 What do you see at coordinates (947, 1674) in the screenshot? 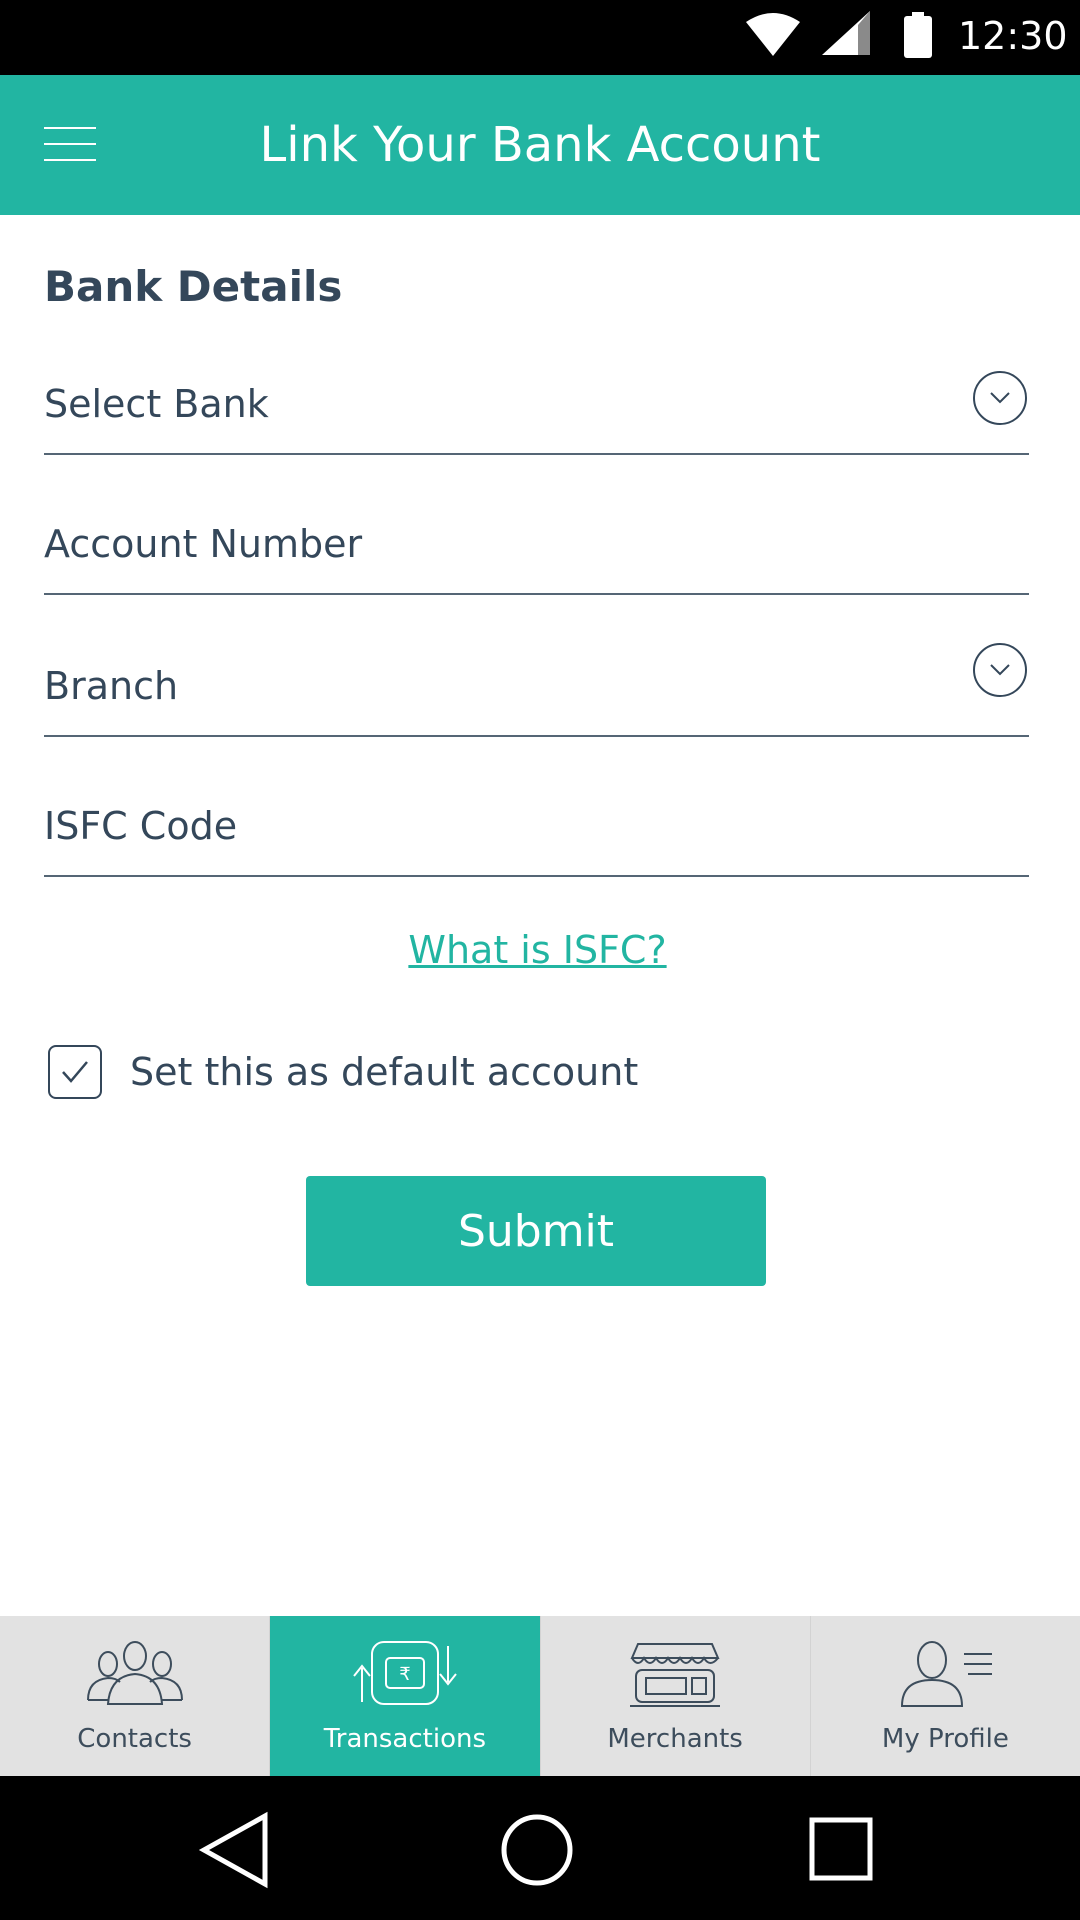
I see `profile-icon` at bounding box center [947, 1674].